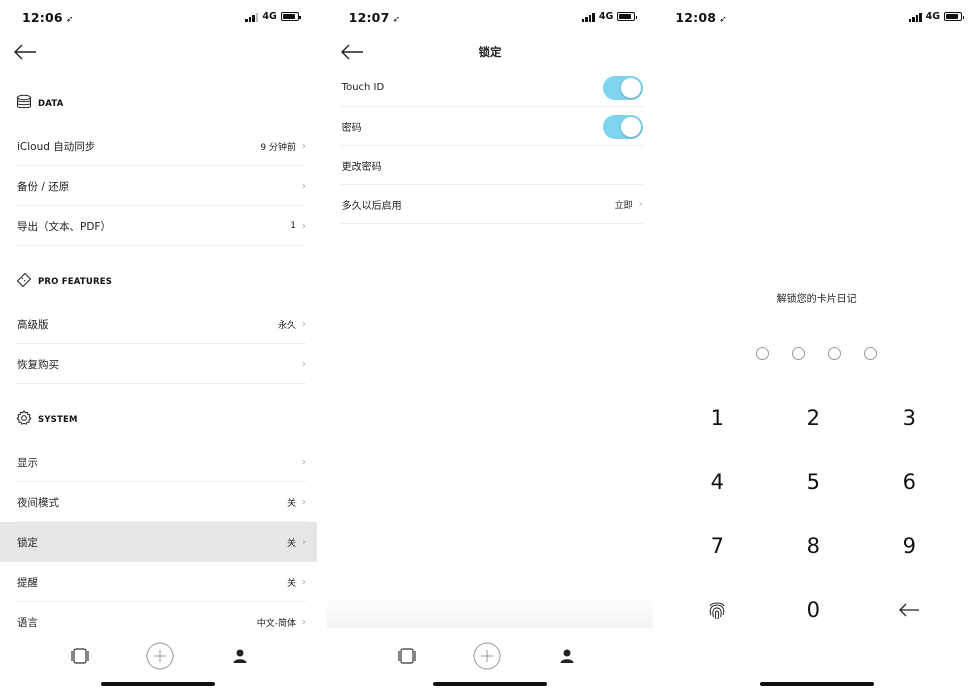 Image resolution: width=980 pixels, height=692 pixels. I want to click on row-restore-purchase: 恢复购买 ›, so click(158, 364).